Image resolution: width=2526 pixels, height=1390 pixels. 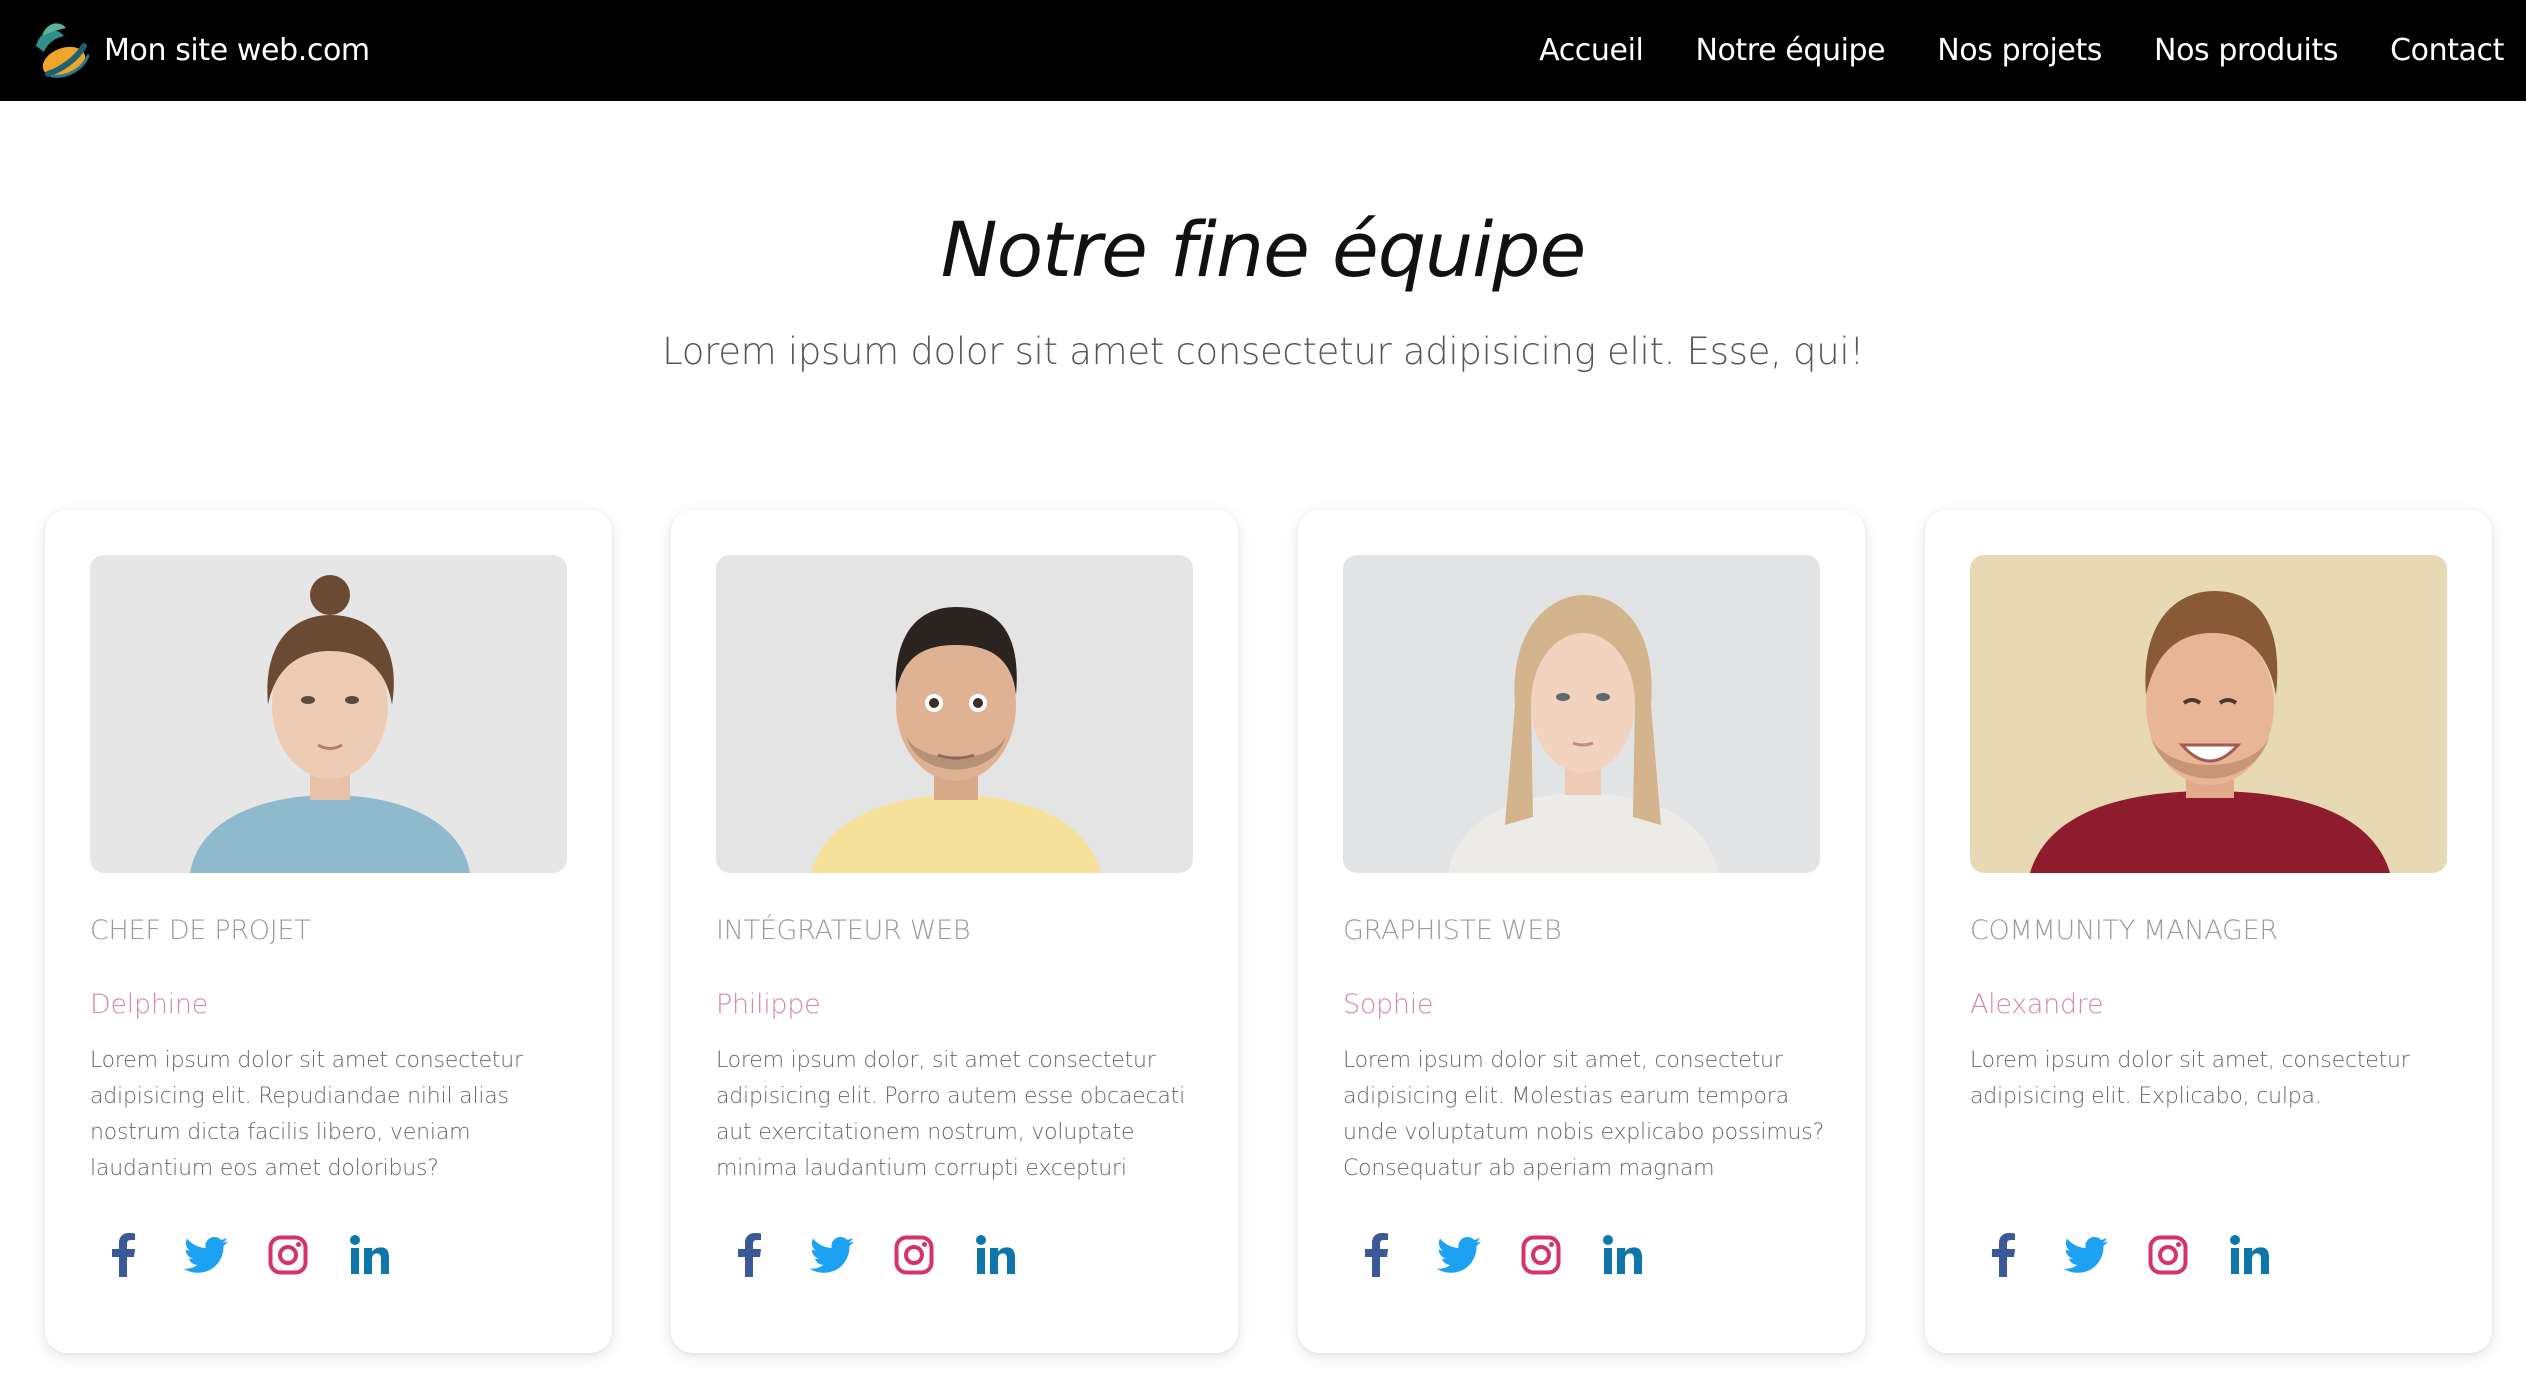 What do you see at coordinates (2447, 50) in the screenshot?
I see `nav-contact: Contact` at bounding box center [2447, 50].